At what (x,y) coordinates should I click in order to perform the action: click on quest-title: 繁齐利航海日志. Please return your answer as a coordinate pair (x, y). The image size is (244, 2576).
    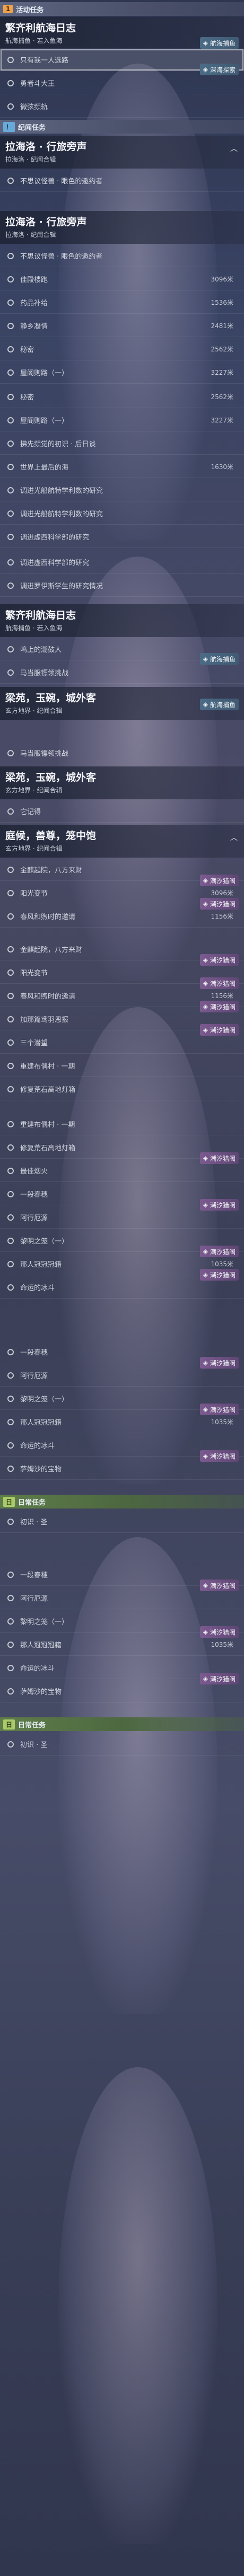
    Looking at the image, I should click on (41, 28).